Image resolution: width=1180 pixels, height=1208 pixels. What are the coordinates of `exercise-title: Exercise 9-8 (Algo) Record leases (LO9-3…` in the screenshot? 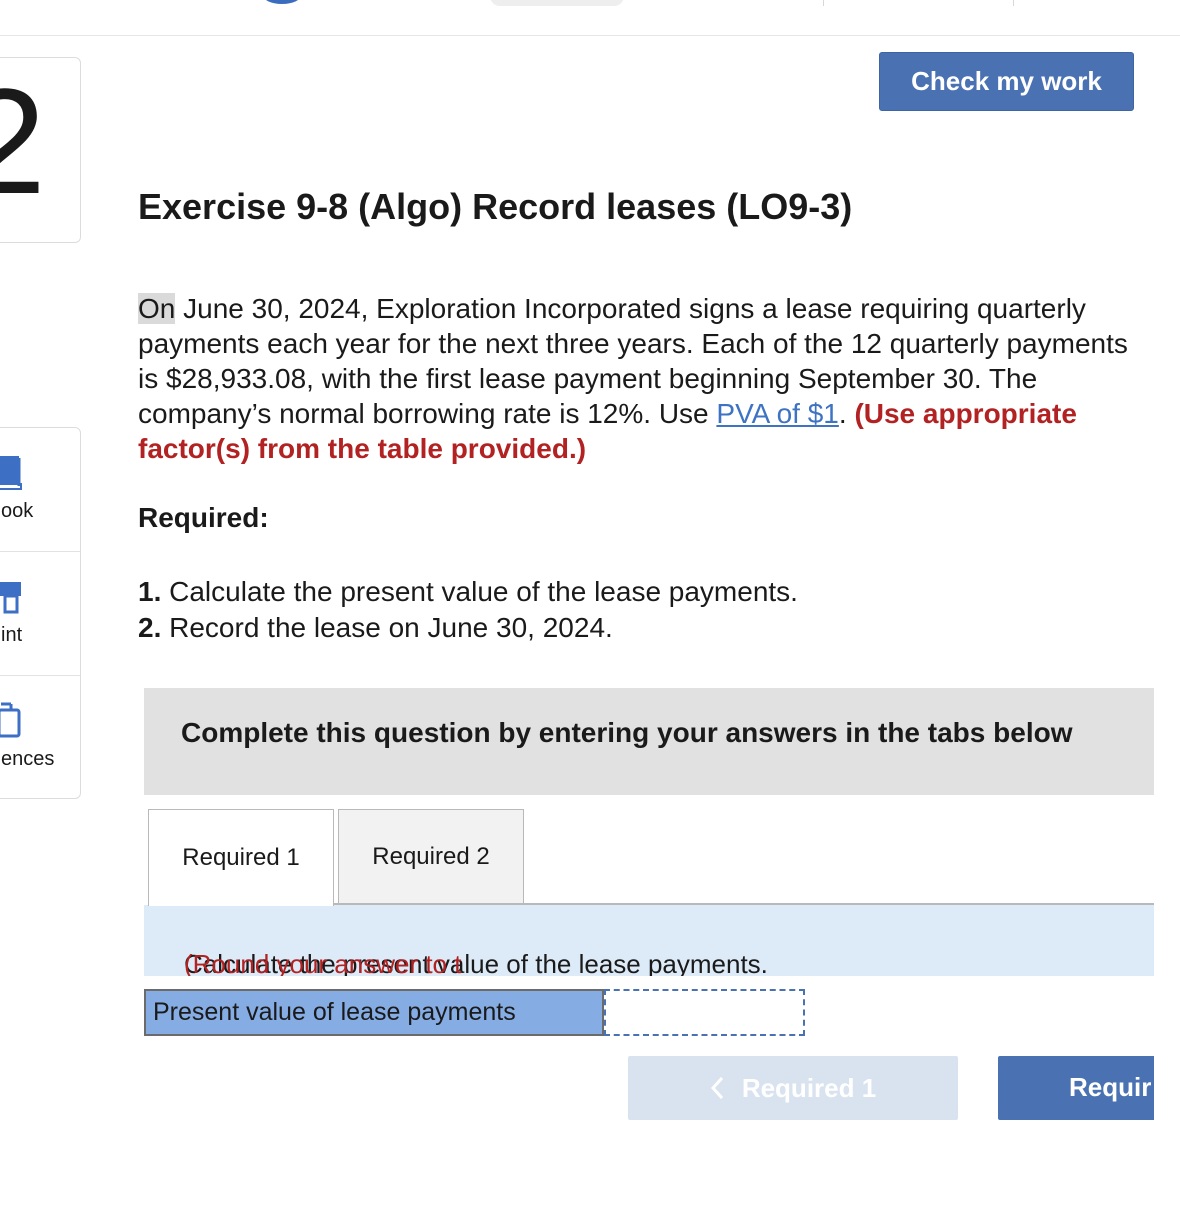 It's located at (495, 206).